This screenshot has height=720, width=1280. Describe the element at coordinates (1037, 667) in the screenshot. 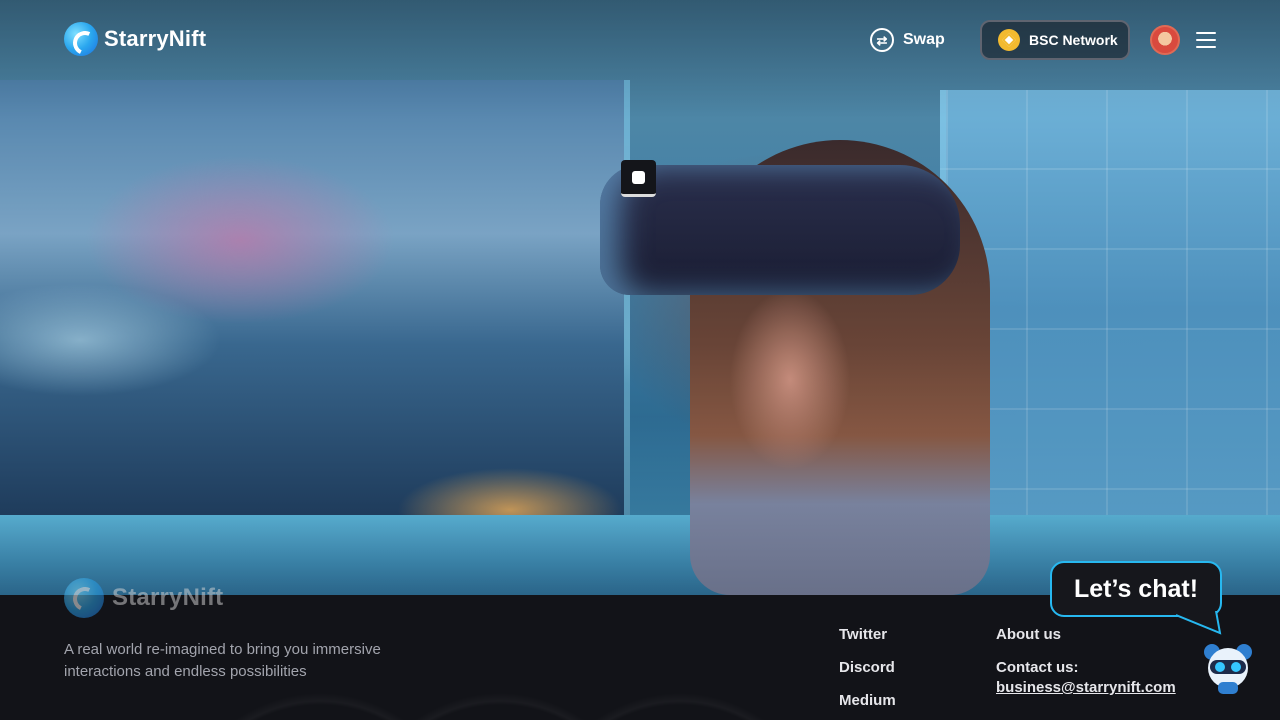

I see `contact-label: Contact us:` at that location.